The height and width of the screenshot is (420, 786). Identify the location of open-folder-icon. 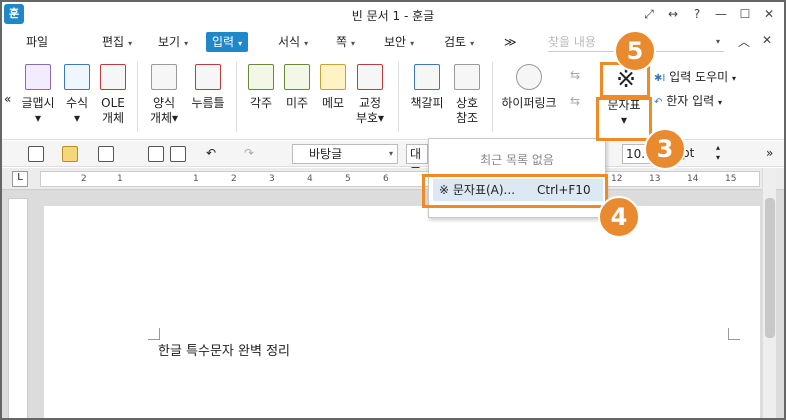
(70, 154).